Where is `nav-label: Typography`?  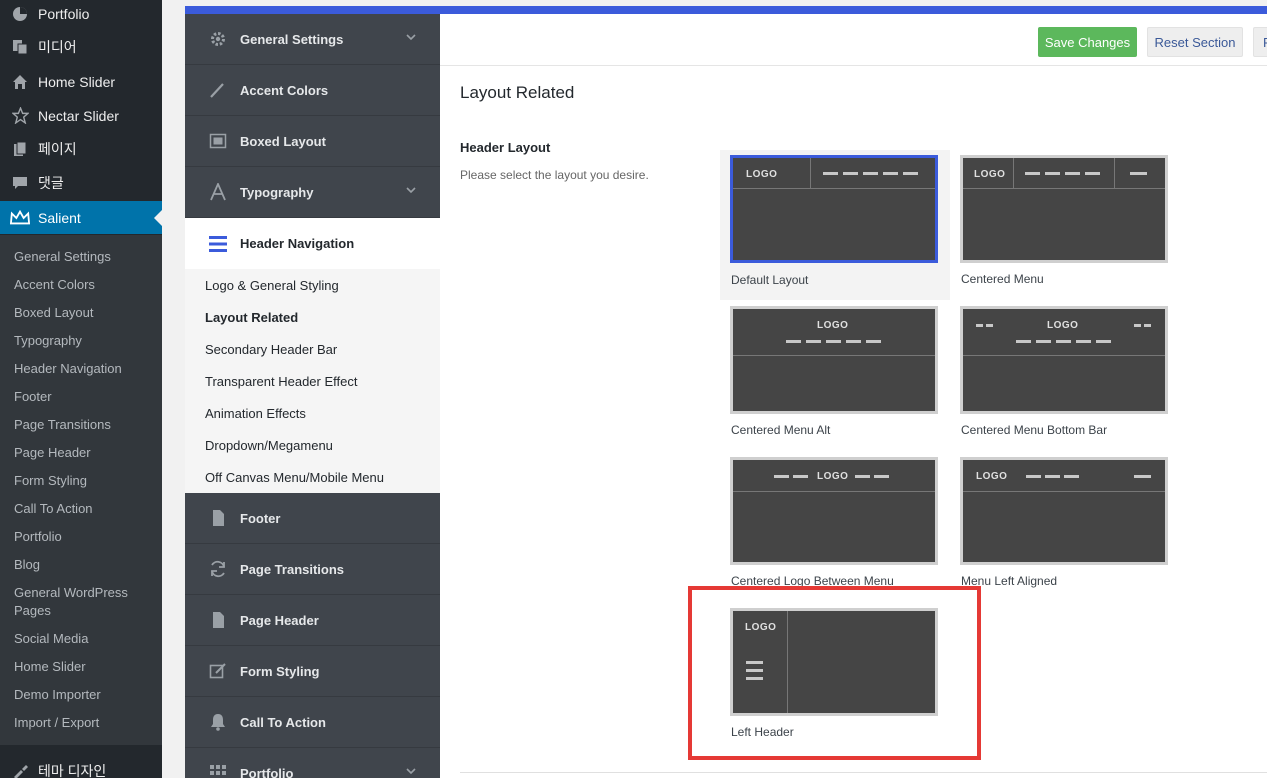
nav-label: Typography is located at coordinates (277, 192).